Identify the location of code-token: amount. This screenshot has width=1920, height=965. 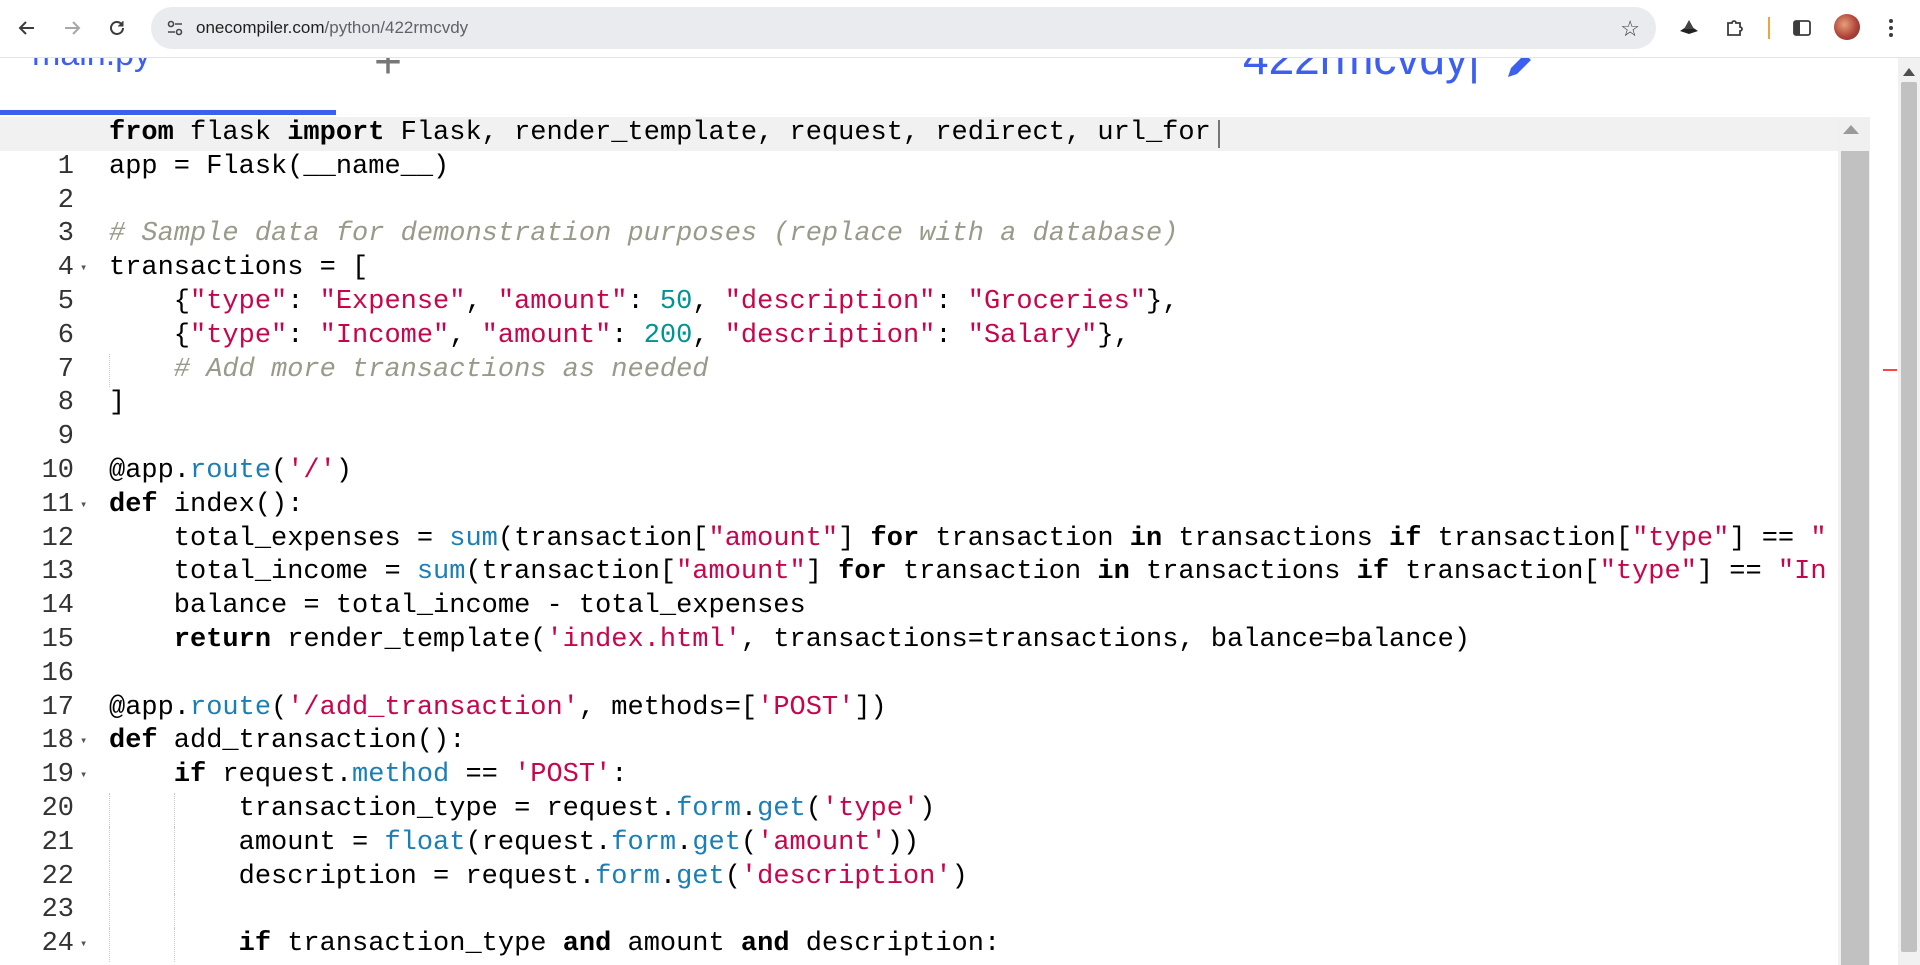
(676, 944).